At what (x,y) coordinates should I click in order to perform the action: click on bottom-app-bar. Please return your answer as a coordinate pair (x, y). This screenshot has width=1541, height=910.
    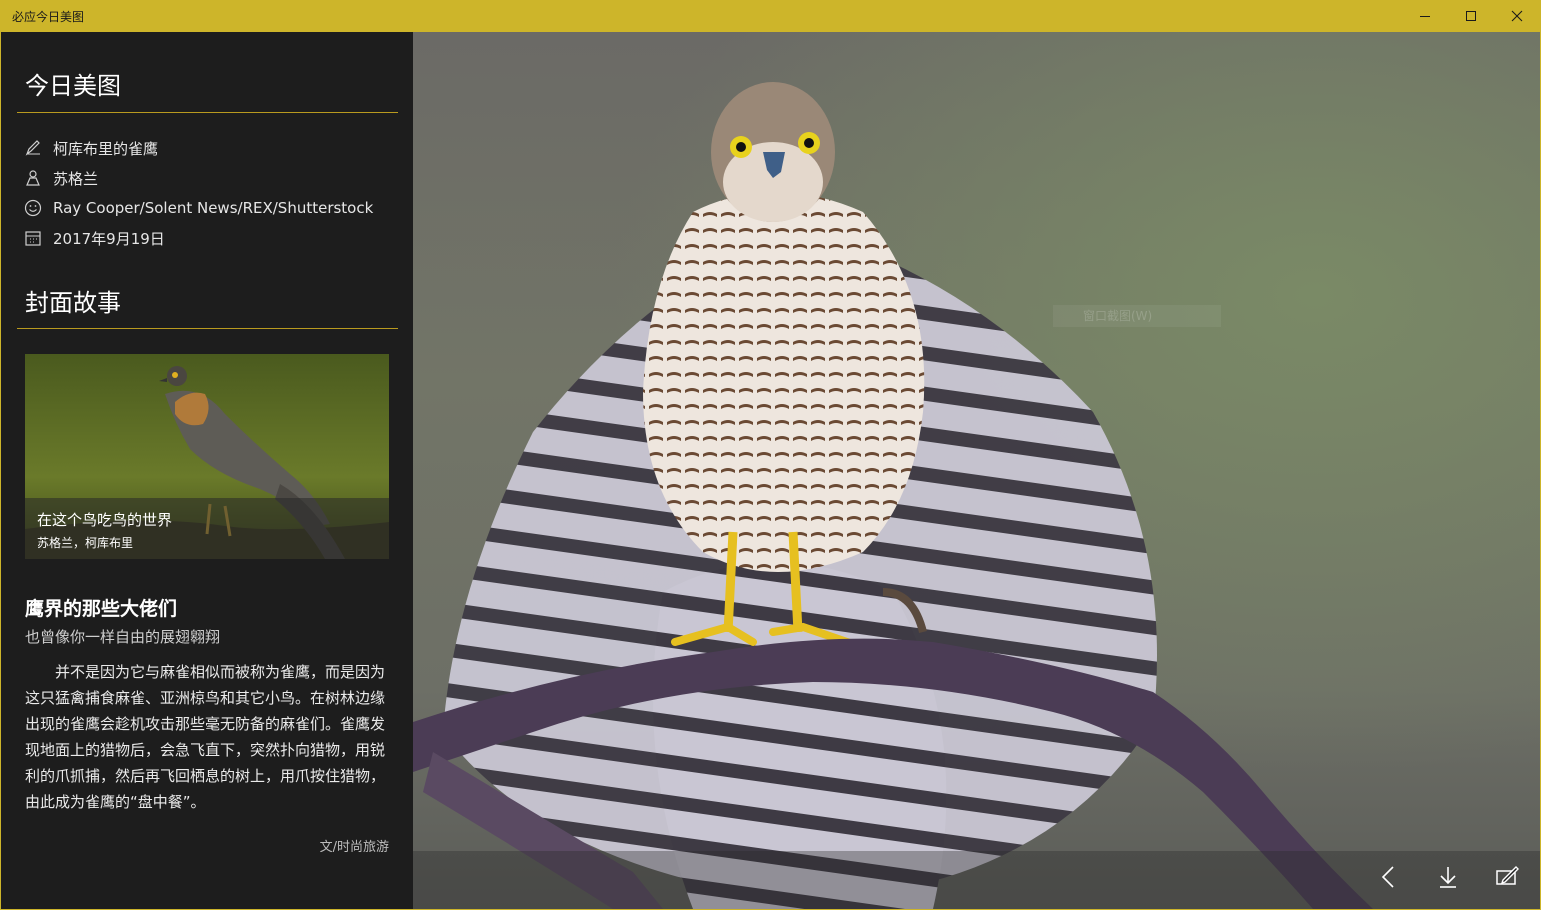
    Looking at the image, I should click on (976, 880).